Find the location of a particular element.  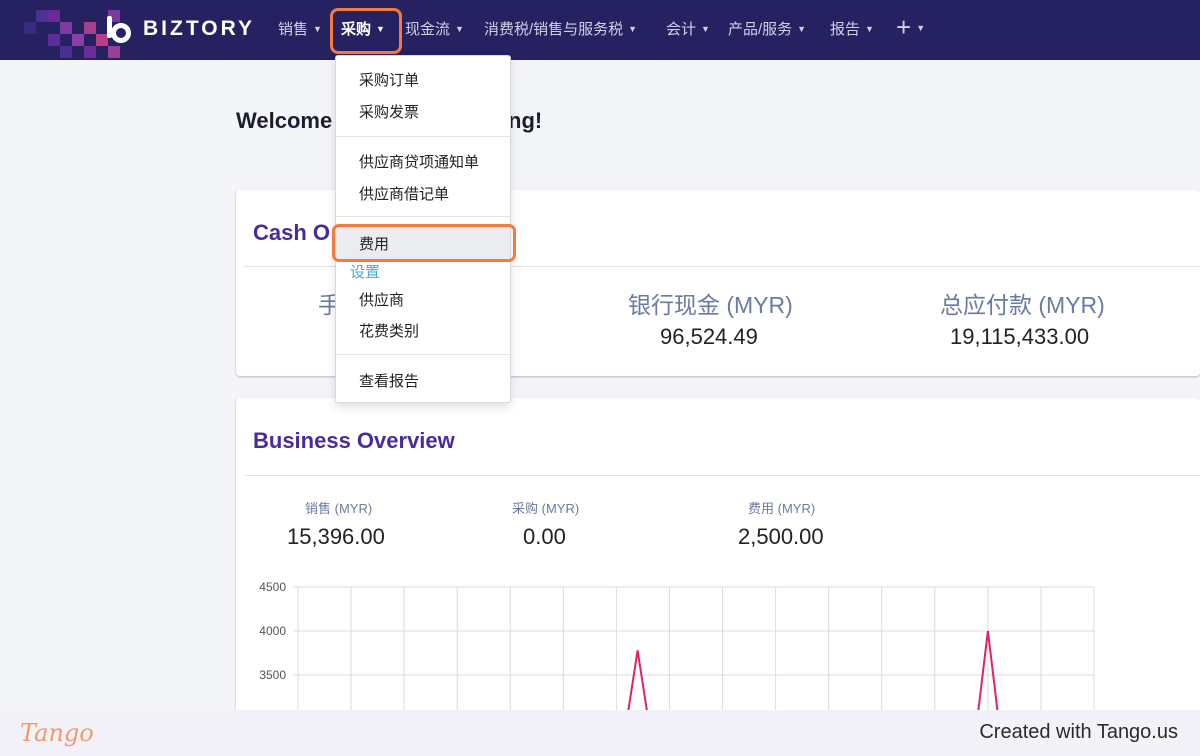

nav-reports: 报告 ▼ is located at coordinates (852, 28).